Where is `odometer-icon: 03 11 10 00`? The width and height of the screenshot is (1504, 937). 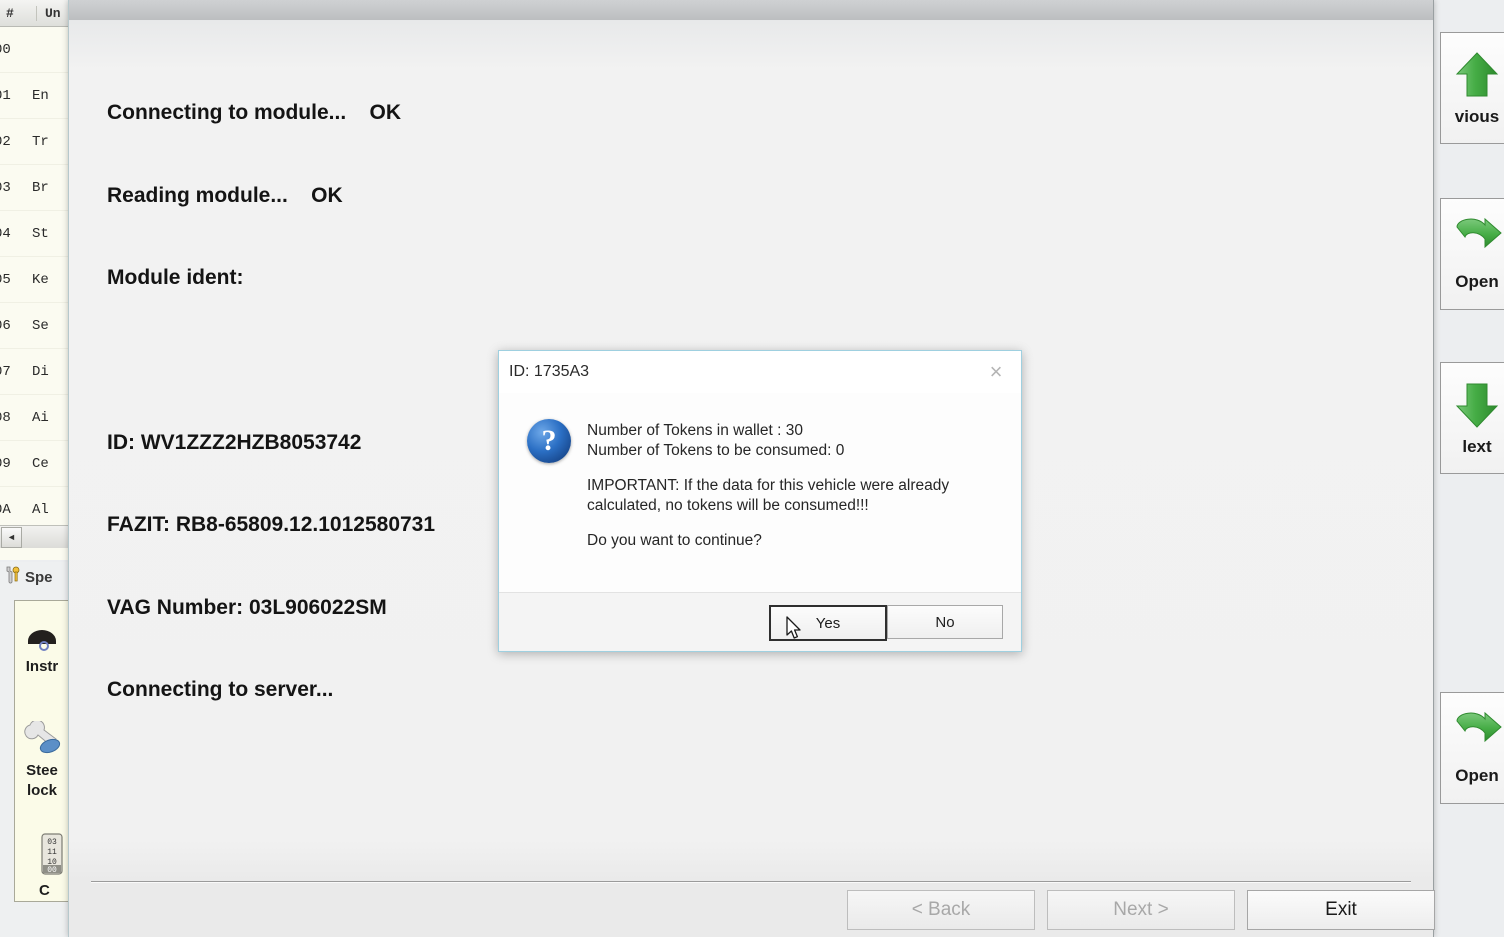
odometer-icon: 03 11 10 00 is located at coordinates (52, 856).